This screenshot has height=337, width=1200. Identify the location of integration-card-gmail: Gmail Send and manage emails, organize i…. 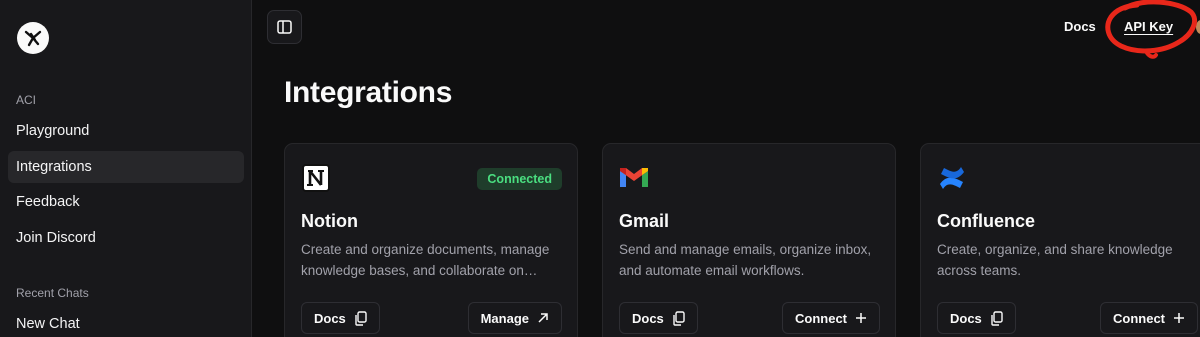
(749, 240).